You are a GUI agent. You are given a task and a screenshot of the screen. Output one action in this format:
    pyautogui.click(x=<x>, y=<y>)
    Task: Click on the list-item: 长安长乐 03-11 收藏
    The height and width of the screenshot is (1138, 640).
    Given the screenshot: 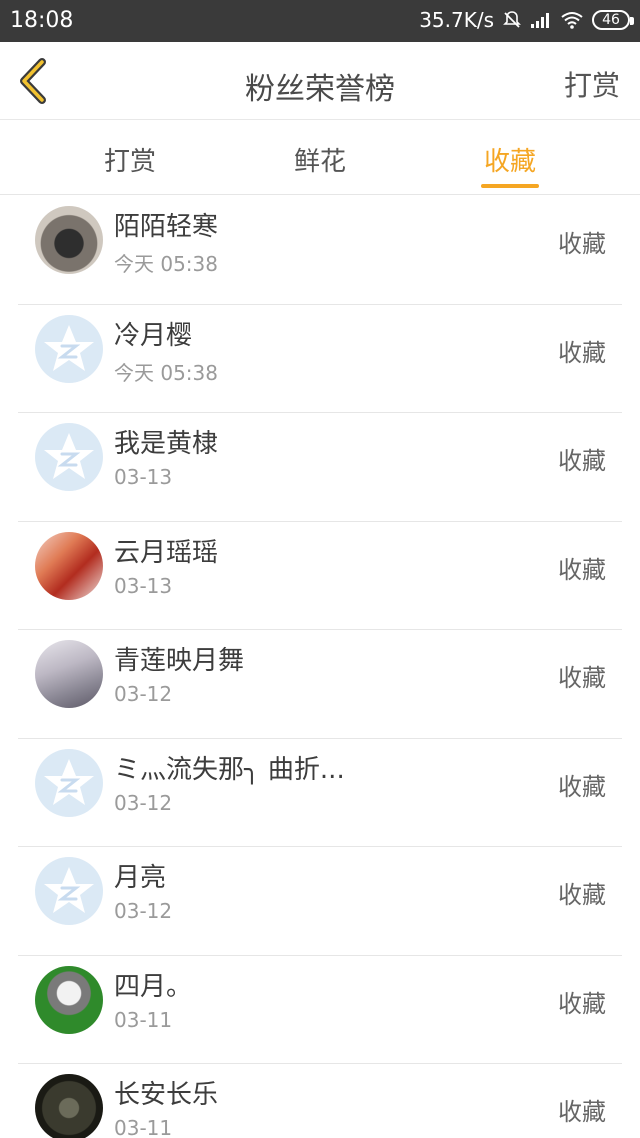 What is the action you would take?
    pyautogui.click(x=320, y=1101)
    